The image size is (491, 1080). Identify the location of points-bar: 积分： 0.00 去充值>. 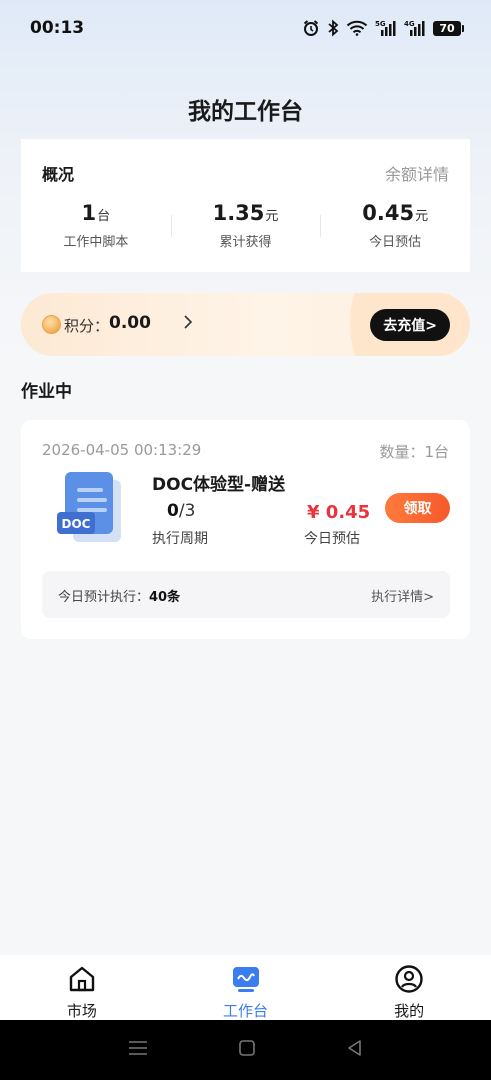
(245, 324).